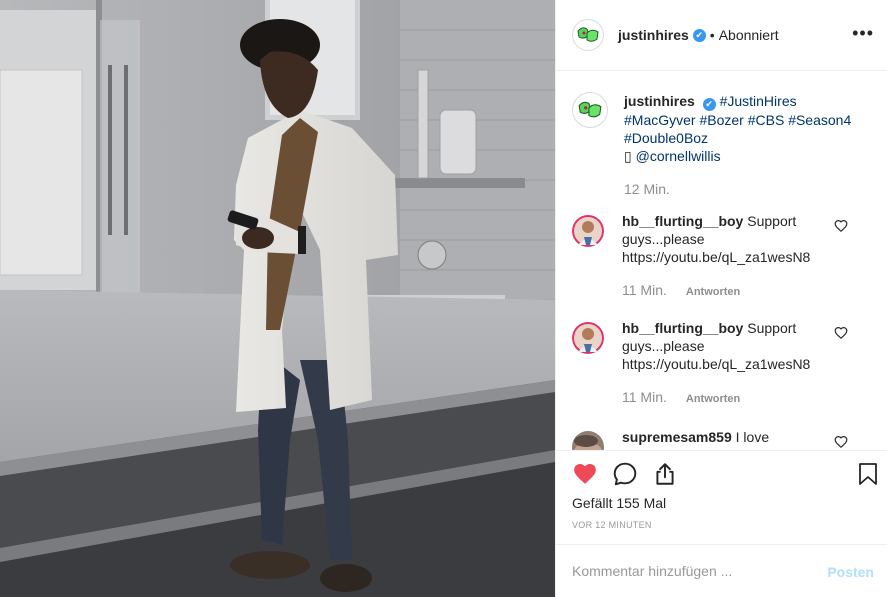 This screenshot has width=887, height=597. What do you see at coordinates (647, 189) in the screenshot?
I see `caption-time: 12 Min.` at bounding box center [647, 189].